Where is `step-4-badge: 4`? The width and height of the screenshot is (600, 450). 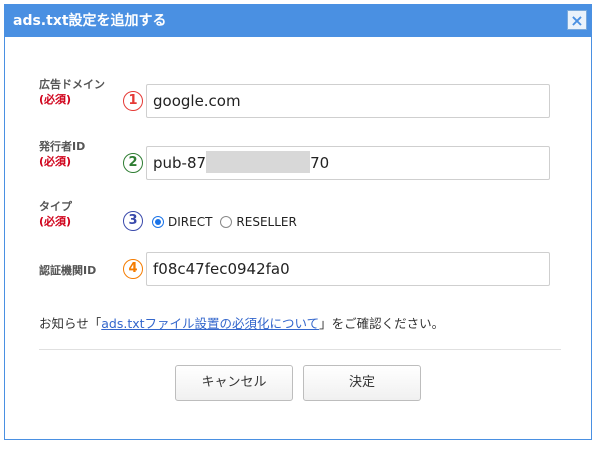
step-4-badge: 4 is located at coordinates (133, 269).